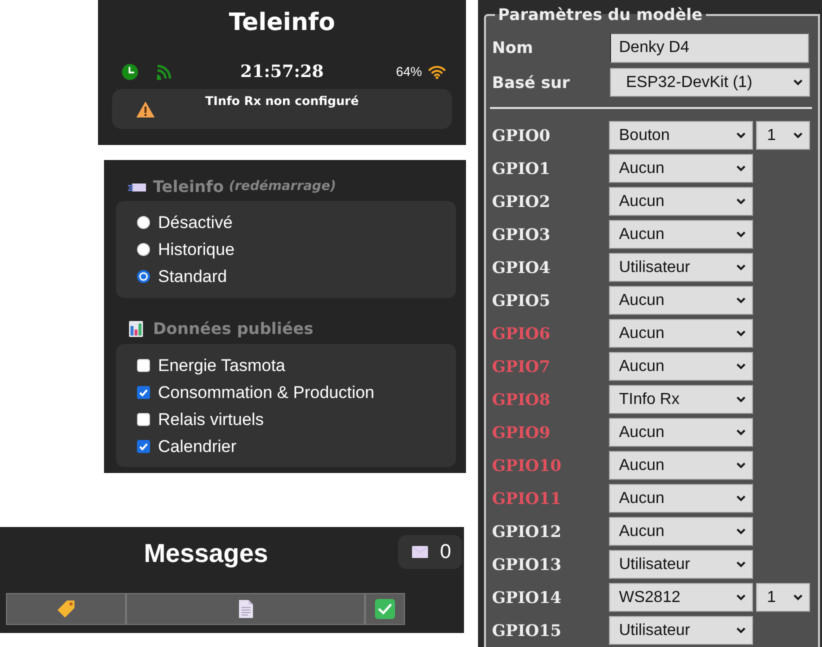  What do you see at coordinates (522, 268) in the screenshot?
I see `gpio-label: GPIO4` at bounding box center [522, 268].